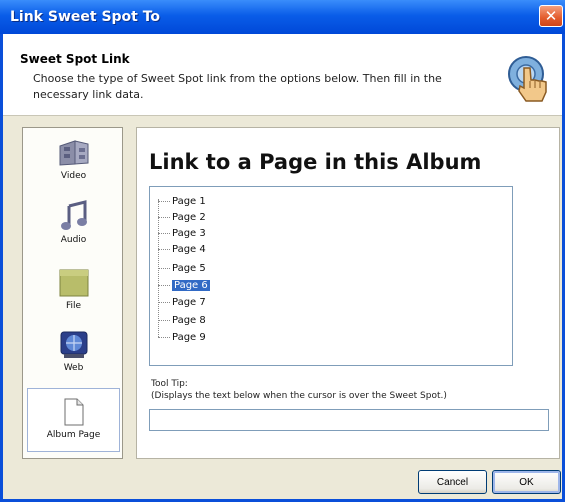 The width and height of the screenshot is (565, 502). Describe the element at coordinates (169, 384) in the screenshot. I see `tooltip-label: Tool Tip:` at that location.